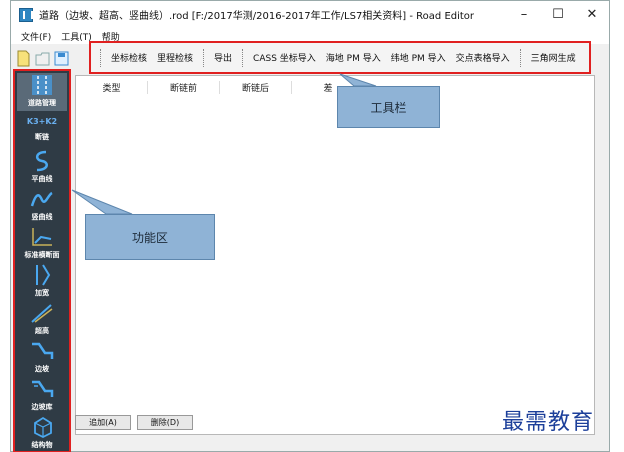 This screenshot has width=624, height=452. What do you see at coordinates (150, 237) in the screenshot?
I see `function-area-annotation: 功能区` at bounding box center [150, 237].